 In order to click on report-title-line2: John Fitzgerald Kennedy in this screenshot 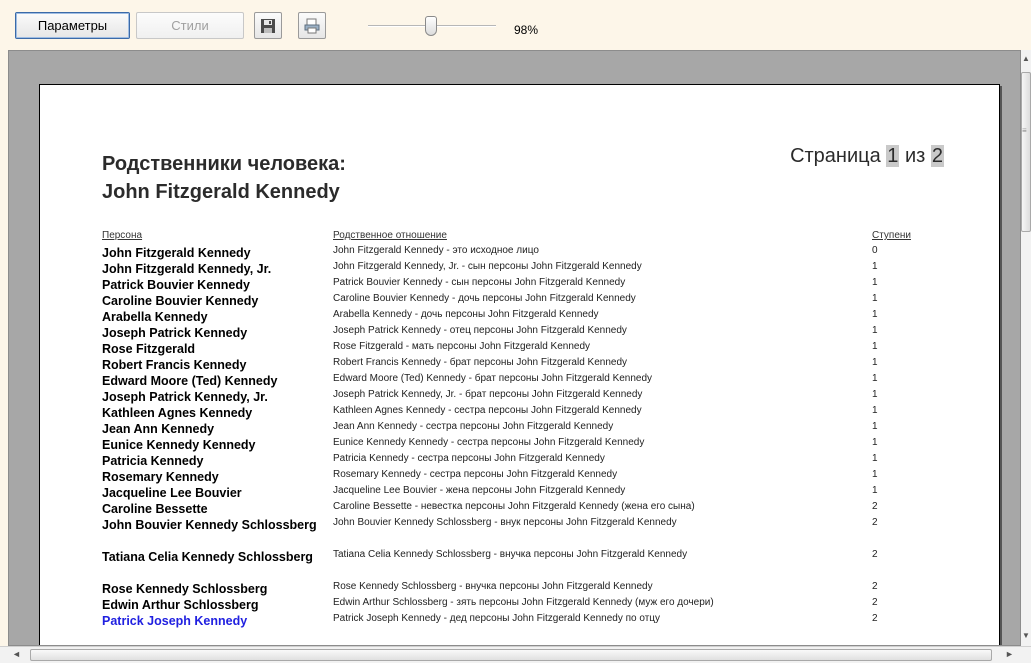, I will do `click(221, 192)`.